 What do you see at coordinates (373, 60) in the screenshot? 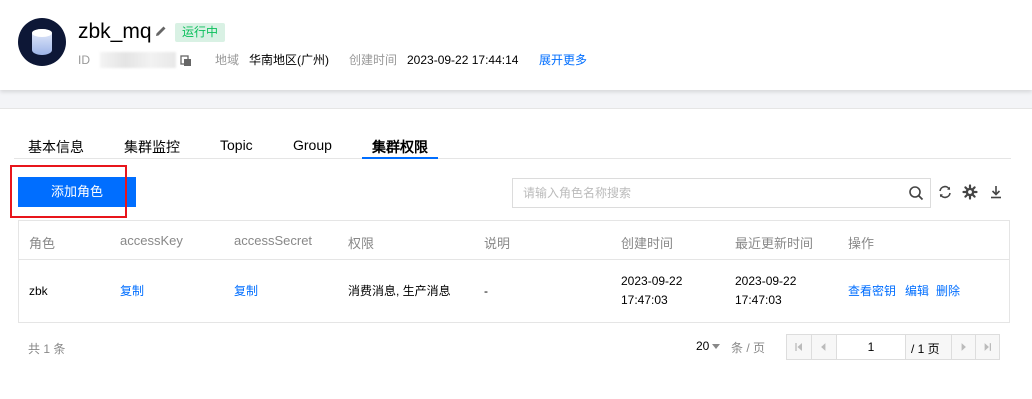
I see `created-label: 创建时间` at bounding box center [373, 60].